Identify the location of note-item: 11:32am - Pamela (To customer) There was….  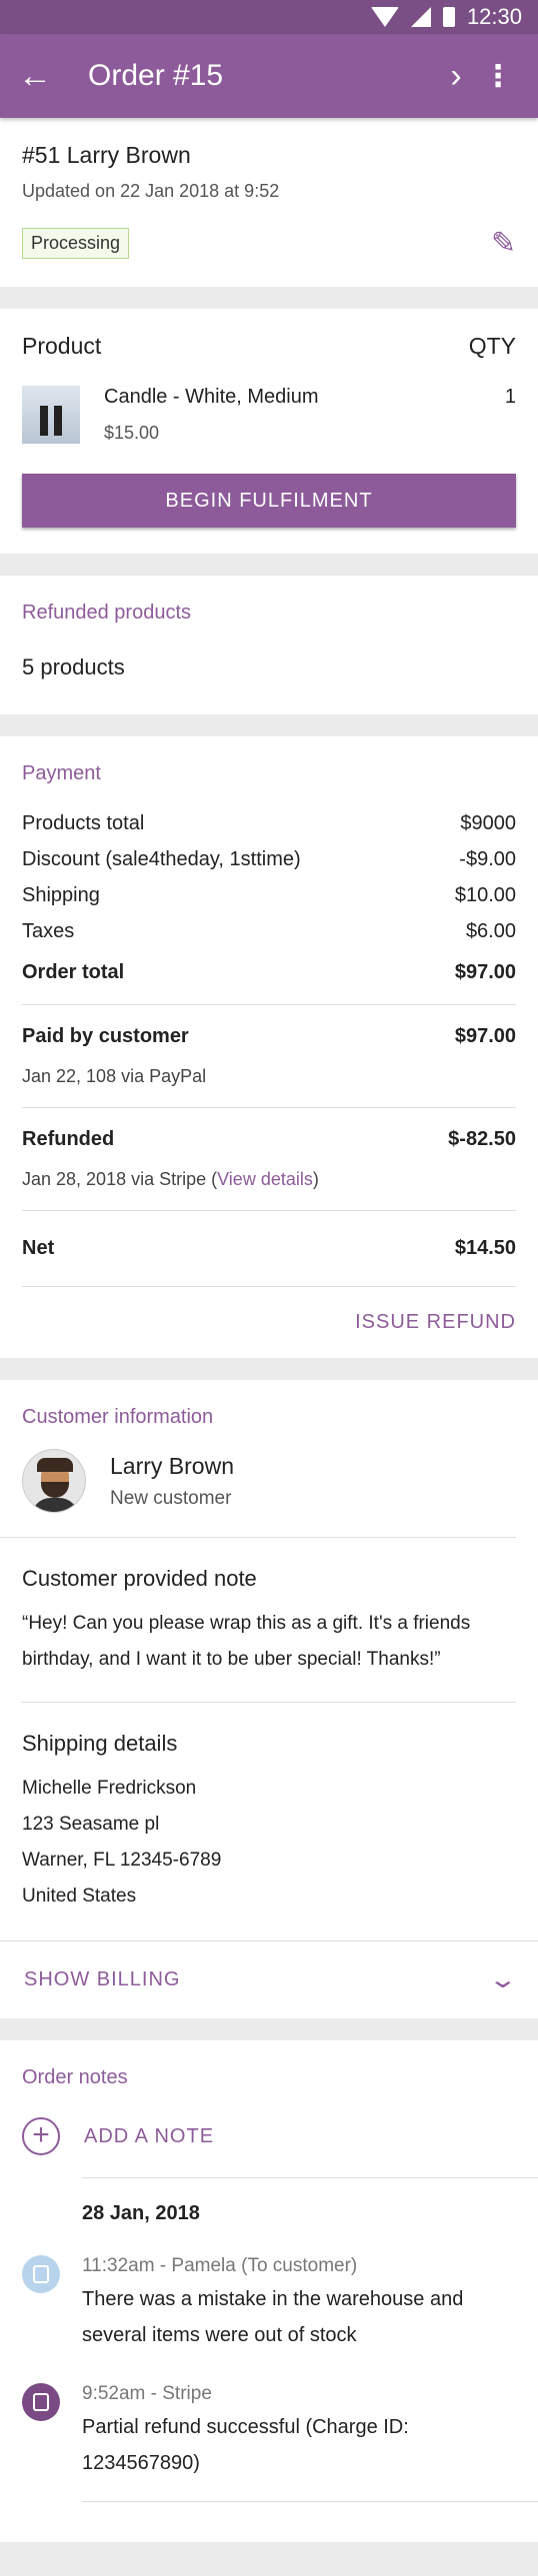
(269, 2289).